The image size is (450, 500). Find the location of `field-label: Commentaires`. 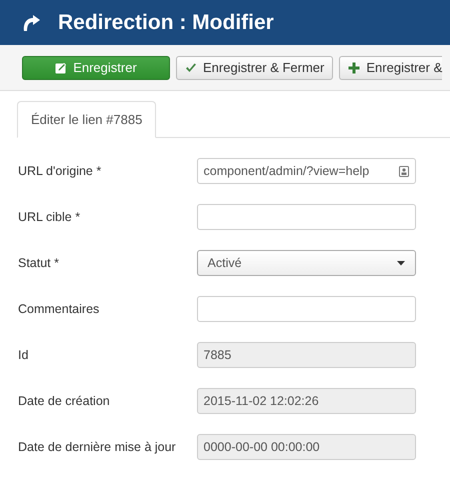

field-label: Commentaires is located at coordinates (59, 309).